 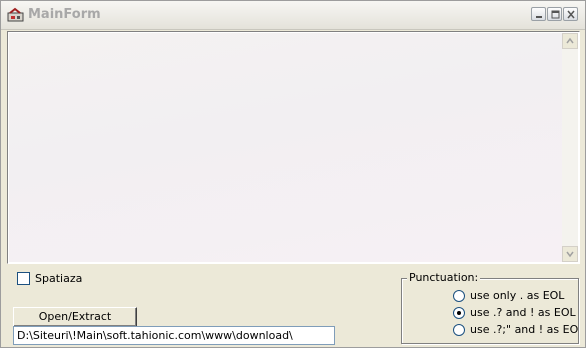 I want to click on close-button, so click(x=570, y=14).